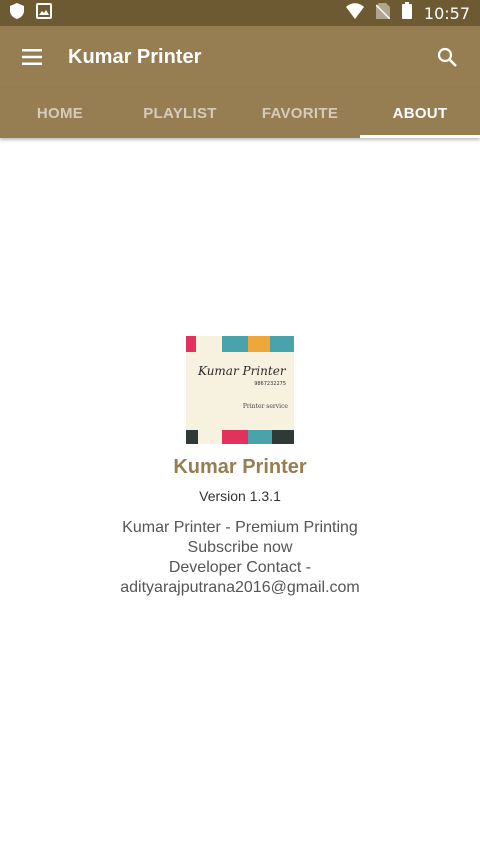 The width and height of the screenshot is (480, 853). Describe the element at coordinates (180, 113) in the screenshot. I see `tab-playlist: PLAYLIST` at that location.